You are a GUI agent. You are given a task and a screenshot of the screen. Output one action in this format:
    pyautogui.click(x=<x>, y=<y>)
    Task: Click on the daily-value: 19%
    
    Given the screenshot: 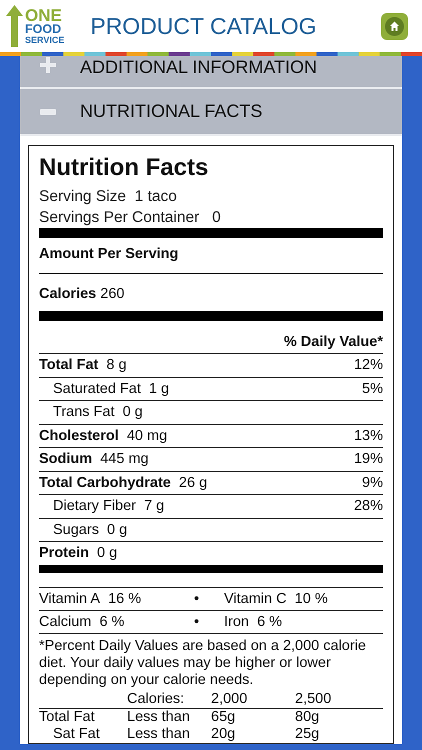 What is the action you would take?
    pyautogui.click(x=368, y=459)
    